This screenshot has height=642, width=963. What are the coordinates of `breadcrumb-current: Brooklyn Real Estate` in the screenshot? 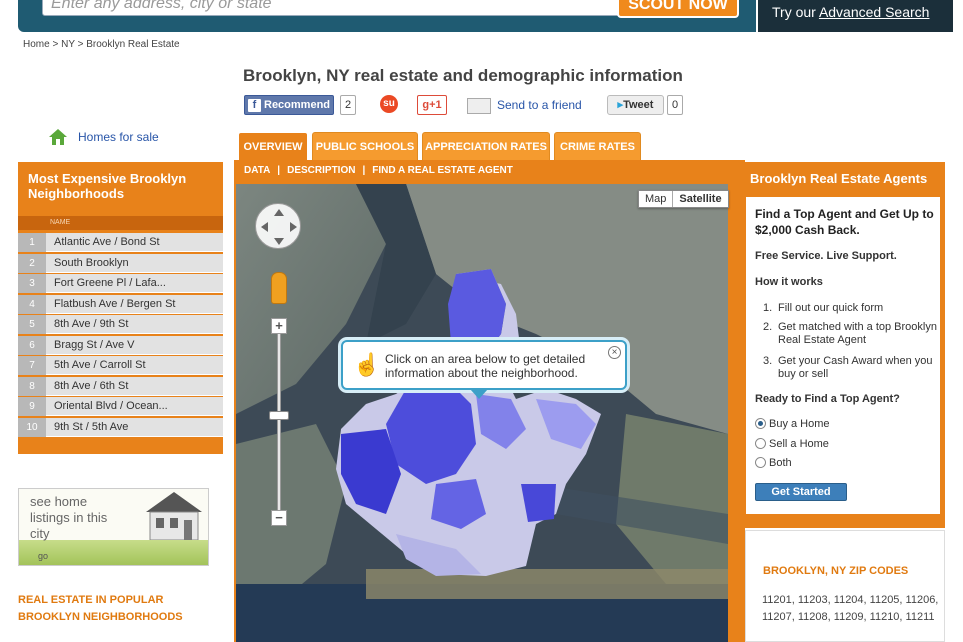 It's located at (133, 44).